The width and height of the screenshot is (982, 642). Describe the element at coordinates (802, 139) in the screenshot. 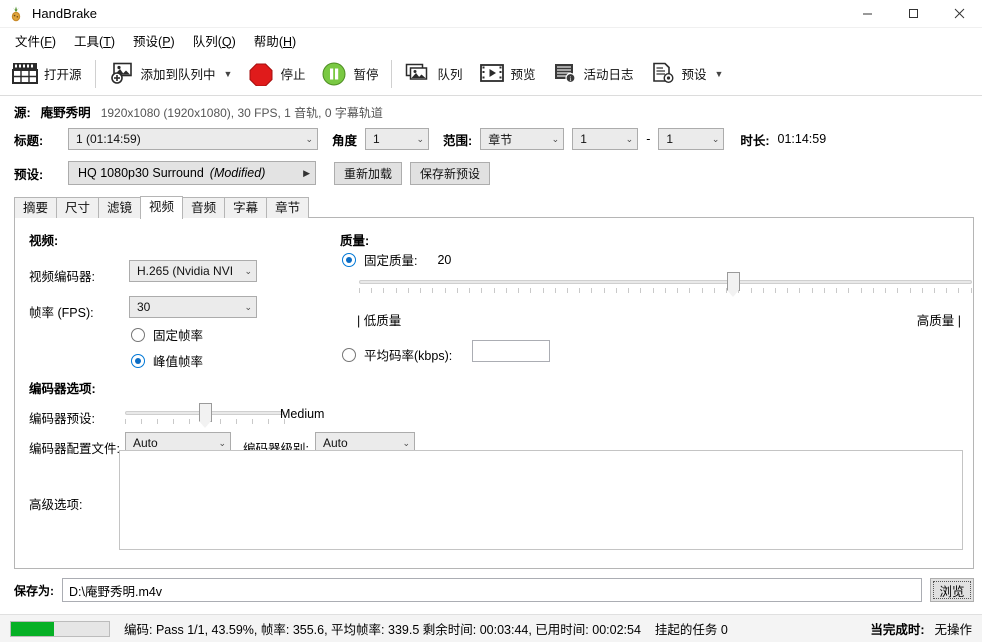

I see `duration-value: 01:14:59` at that location.